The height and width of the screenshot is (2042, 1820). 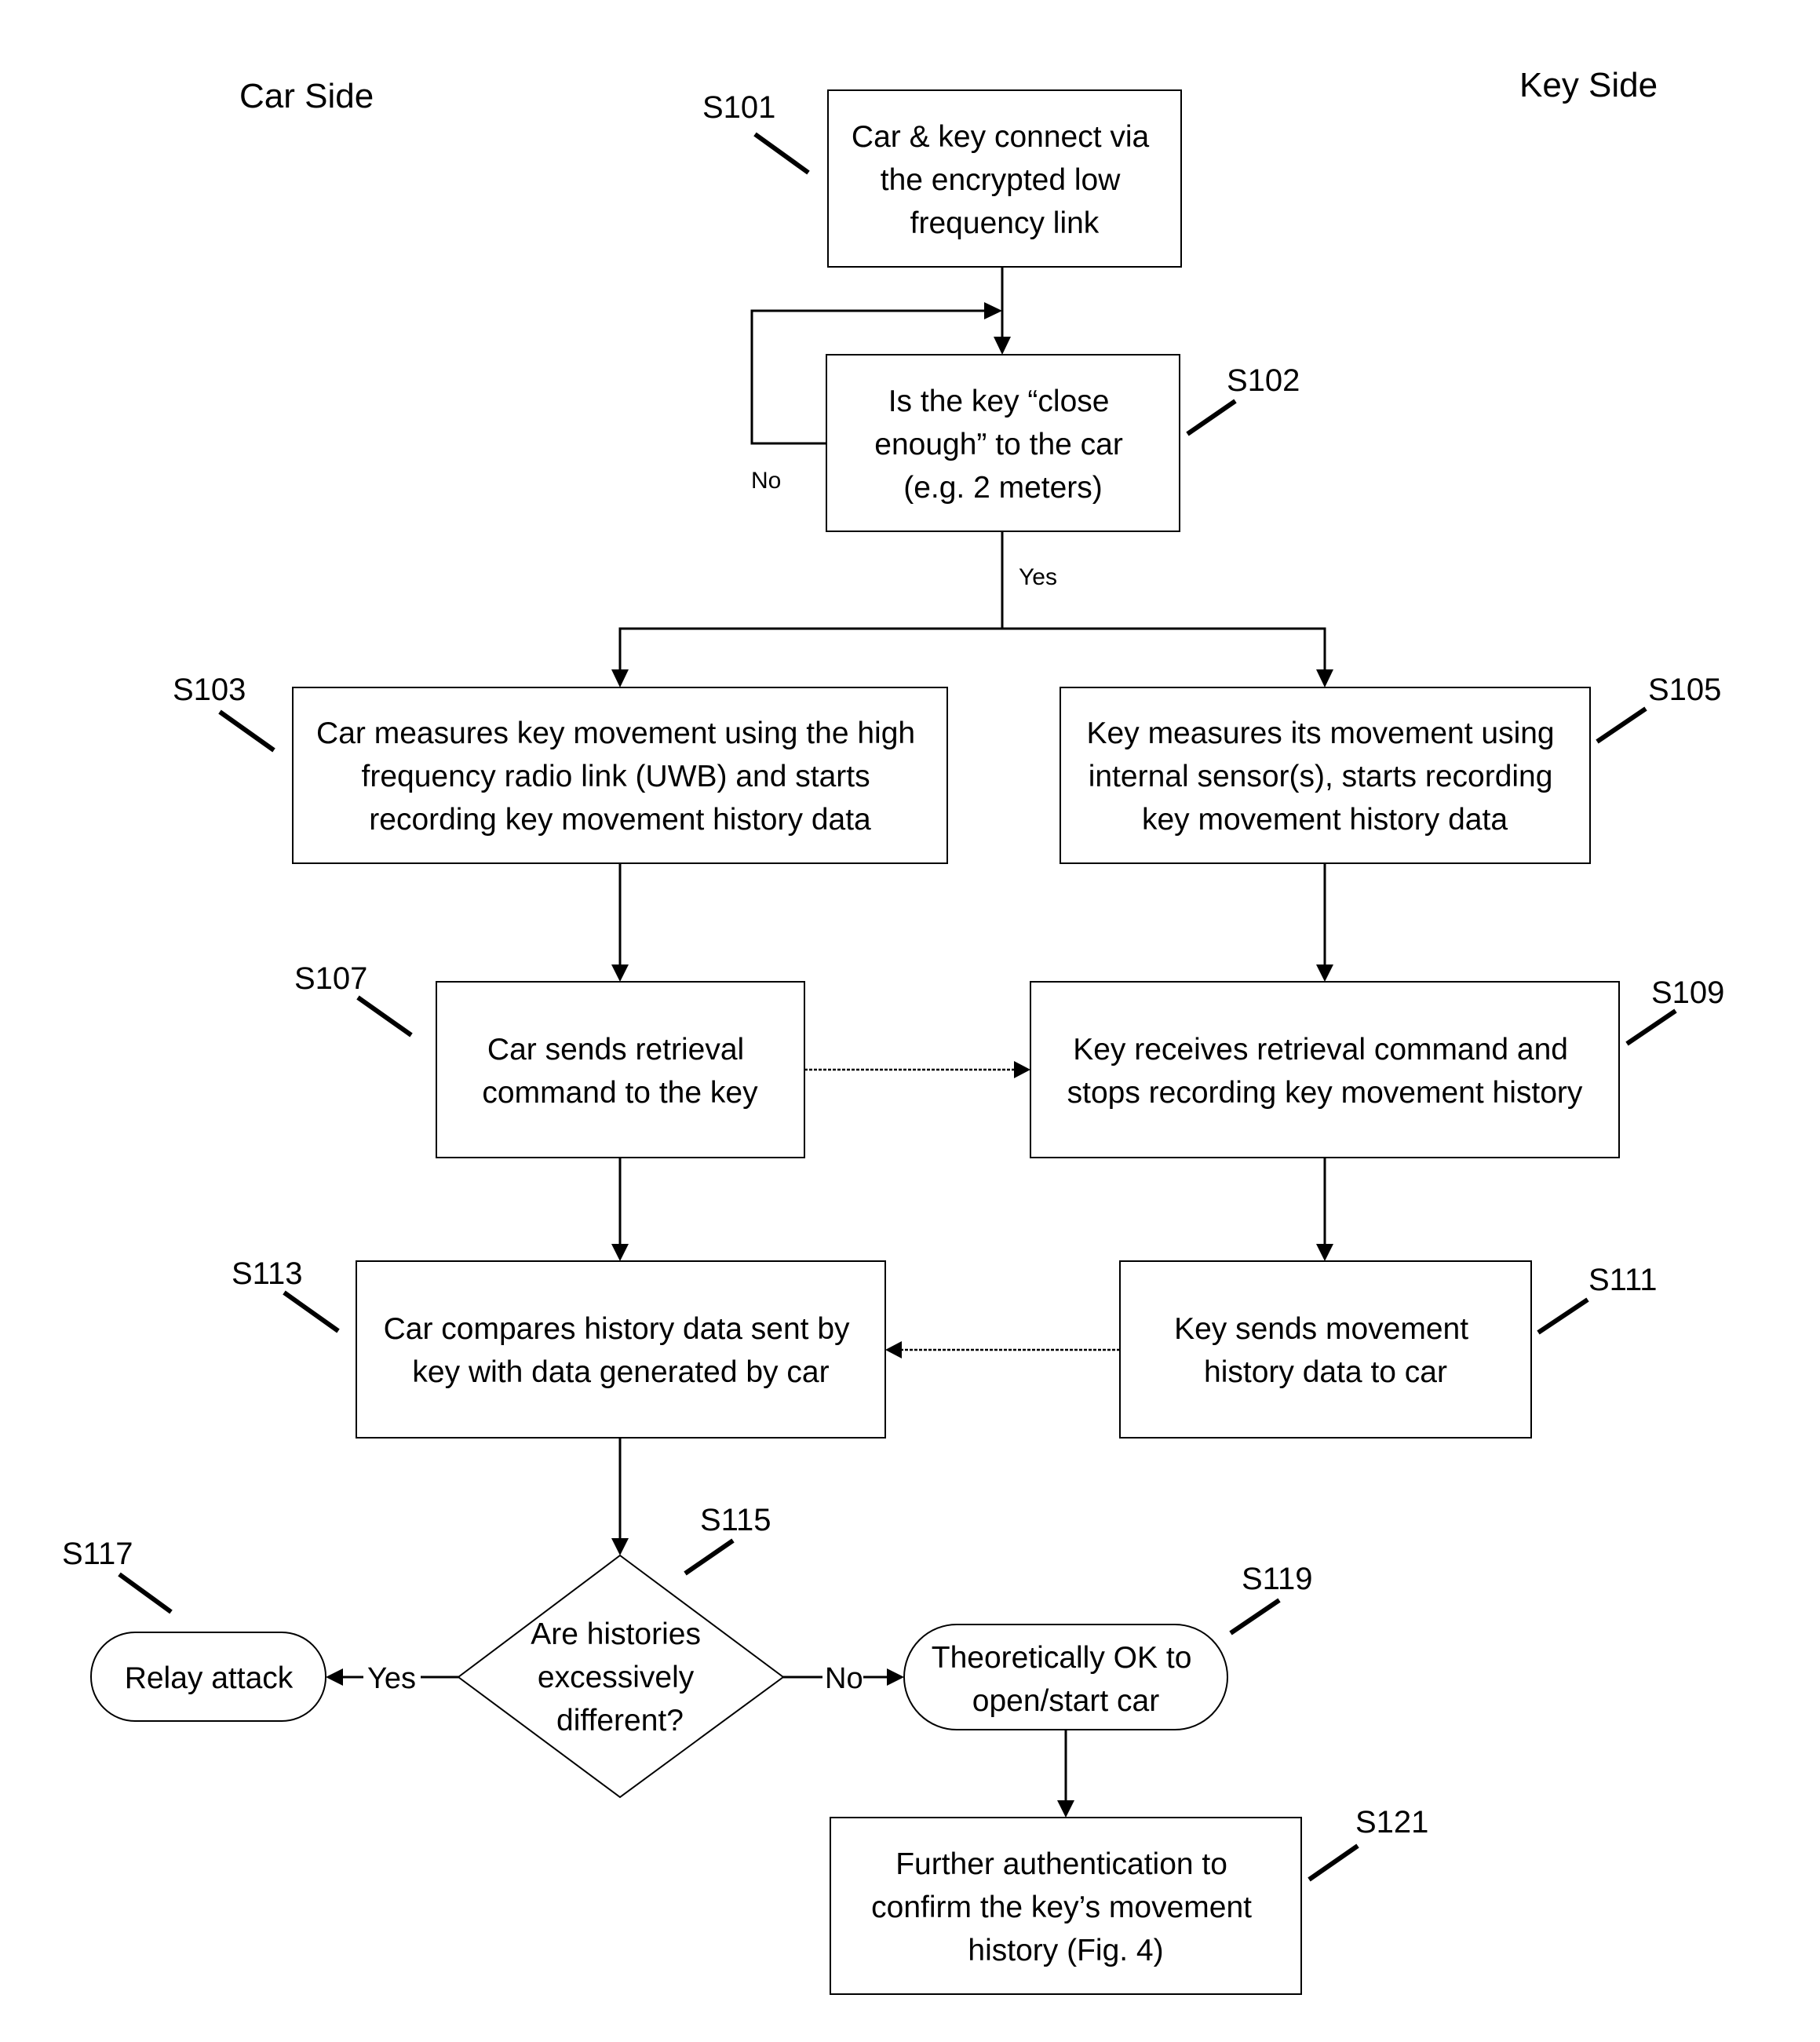 What do you see at coordinates (1684, 690) in the screenshot?
I see `step-label-s105: S105` at bounding box center [1684, 690].